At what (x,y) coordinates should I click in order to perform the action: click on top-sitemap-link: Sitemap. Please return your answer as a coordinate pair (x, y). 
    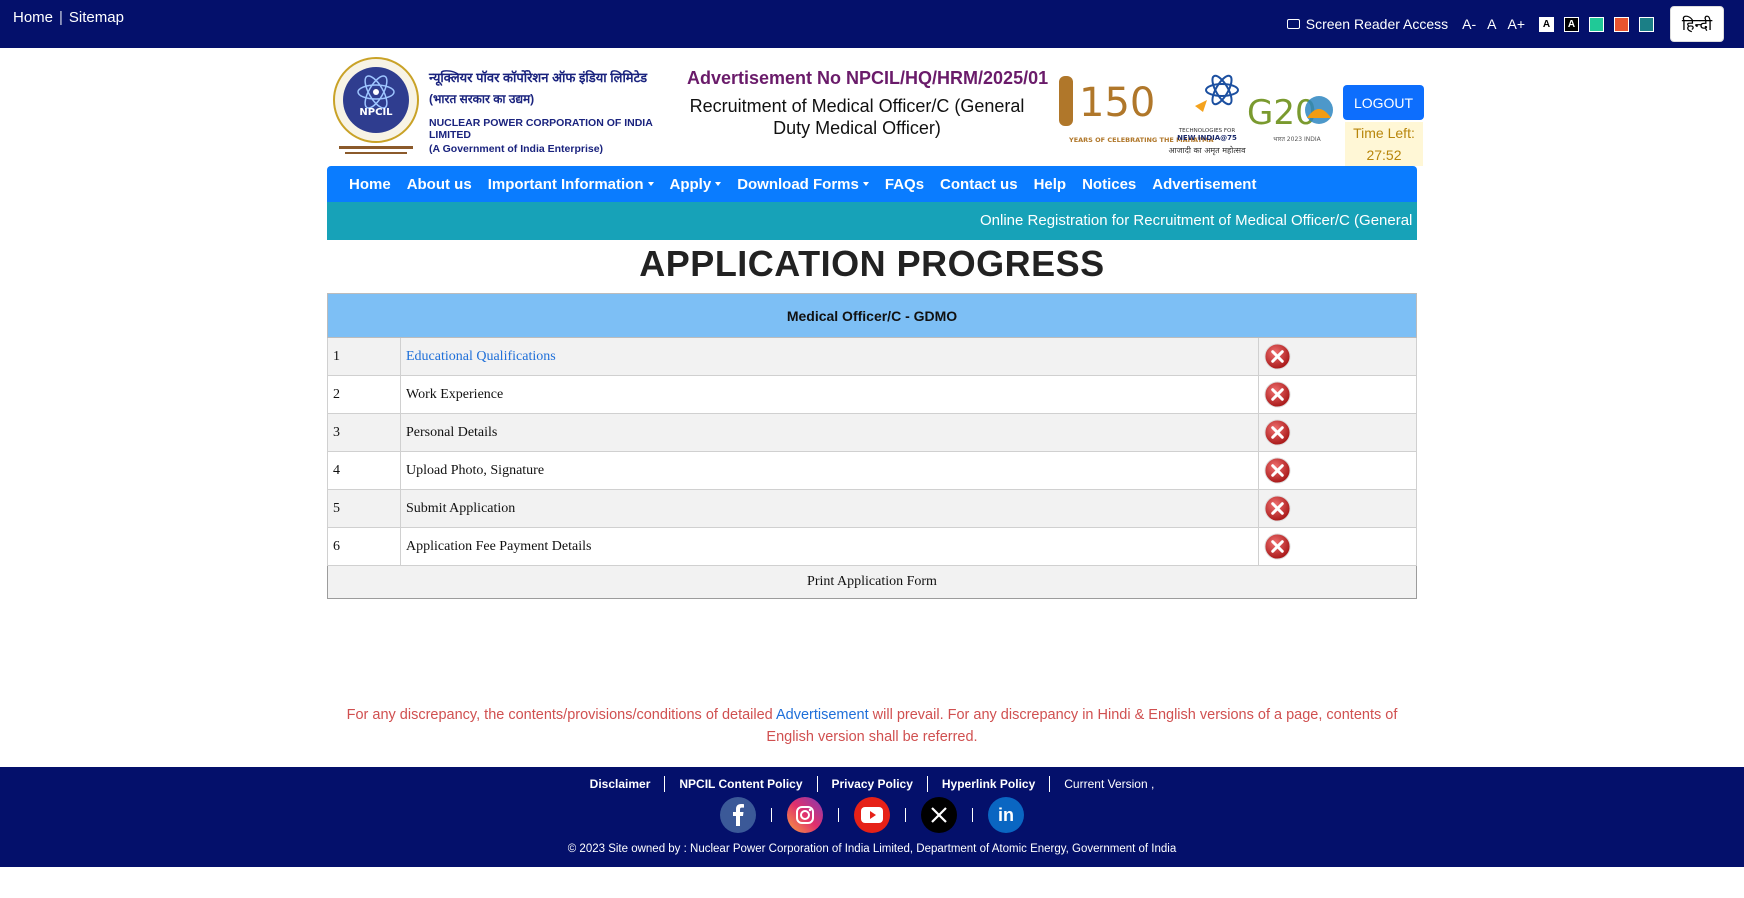
    Looking at the image, I should click on (96, 17).